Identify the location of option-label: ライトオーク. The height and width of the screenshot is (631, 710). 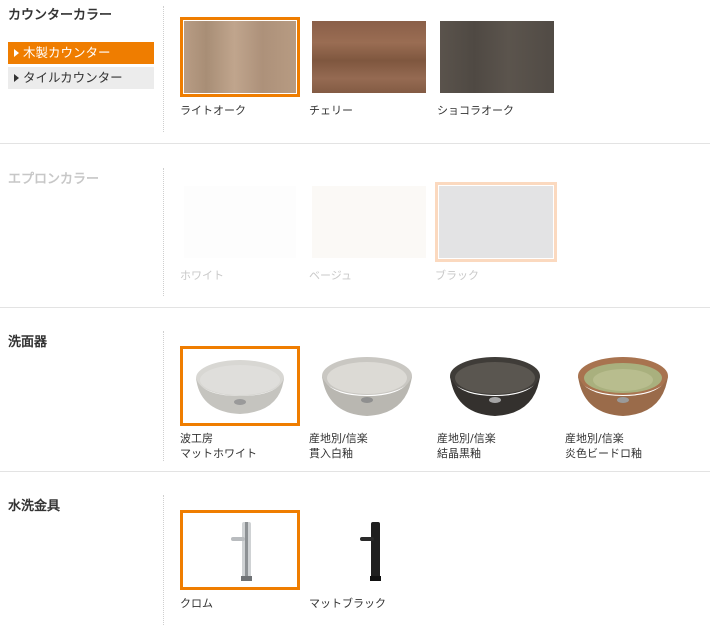
(213, 110).